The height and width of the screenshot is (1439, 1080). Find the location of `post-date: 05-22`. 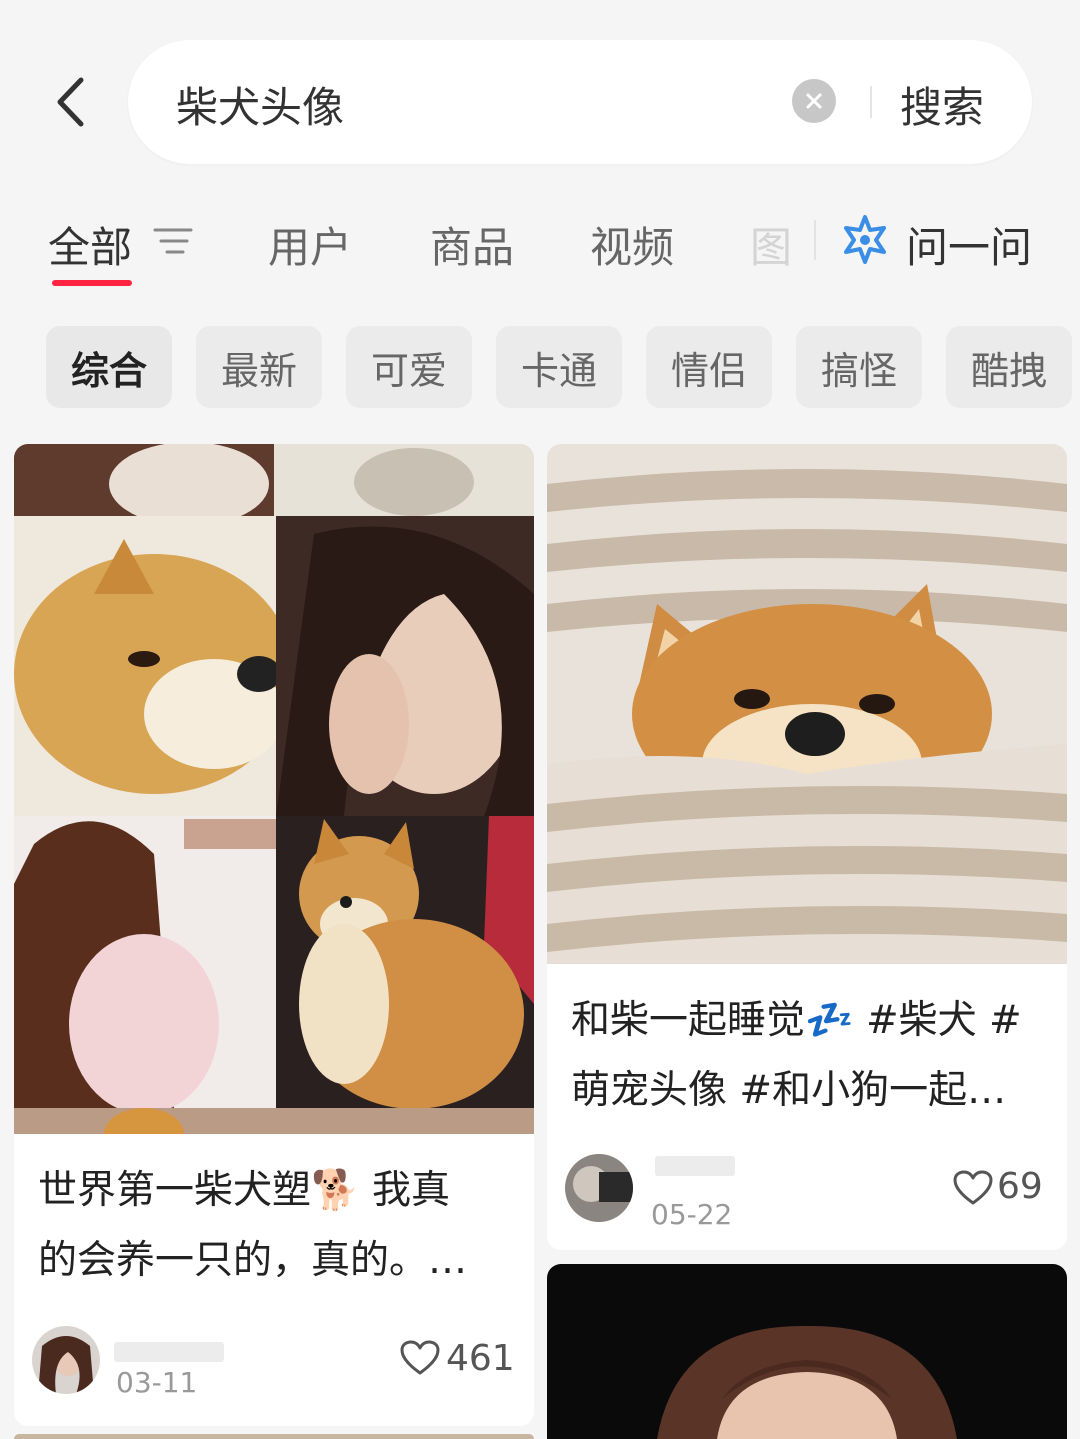

post-date: 05-22 is located at coordinates (692, 1214).